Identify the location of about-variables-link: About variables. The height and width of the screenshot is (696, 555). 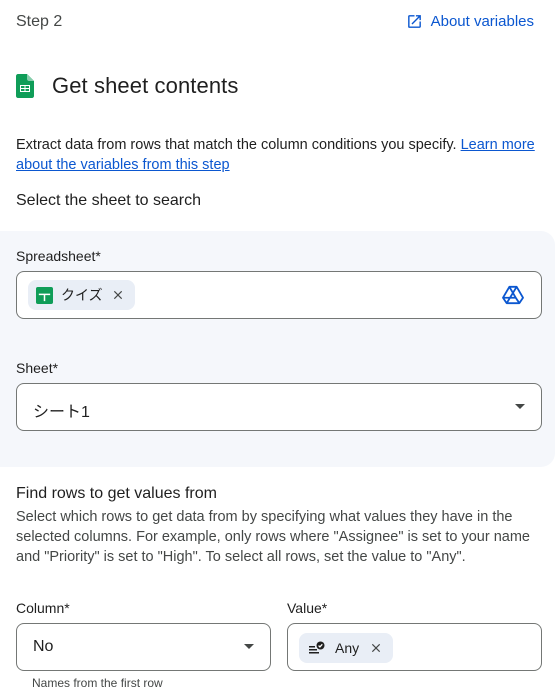
(470, 21).